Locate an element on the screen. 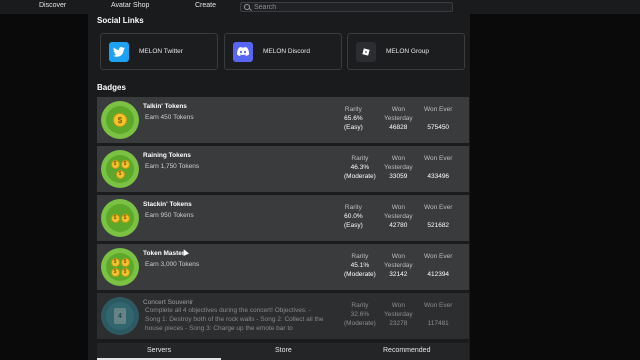 Image resolution: width=640 pixels, height=360 pixels. badge-description: Earn 1,750 Tokens is located at coordinates (172, 166).